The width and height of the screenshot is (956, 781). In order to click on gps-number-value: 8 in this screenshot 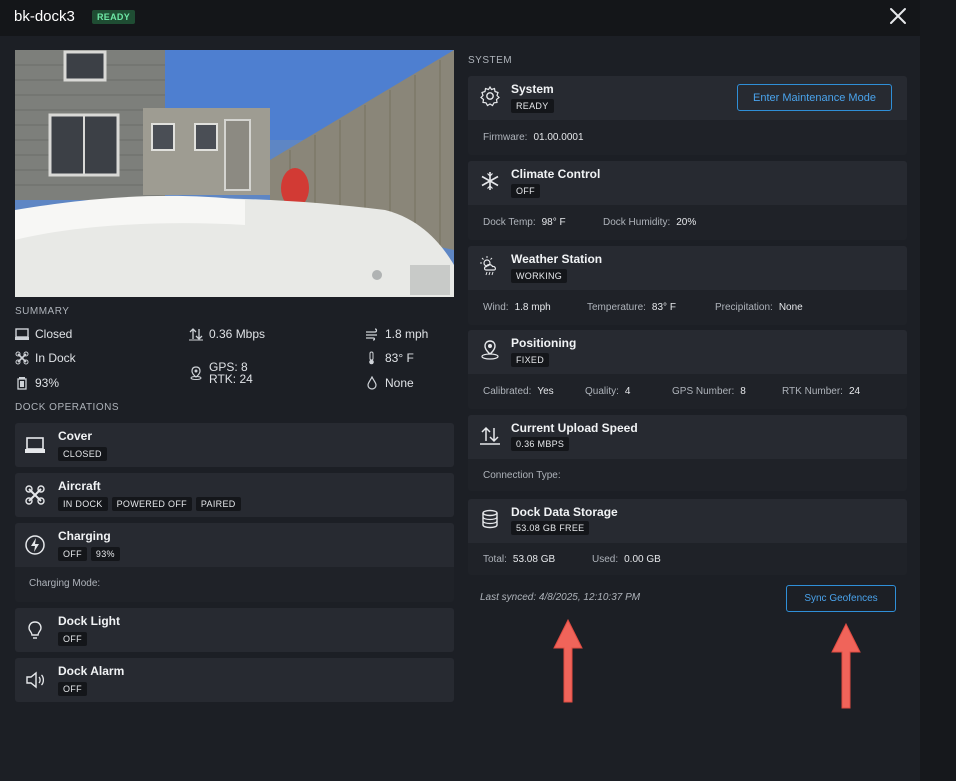, I will do `click(743, 391)`.